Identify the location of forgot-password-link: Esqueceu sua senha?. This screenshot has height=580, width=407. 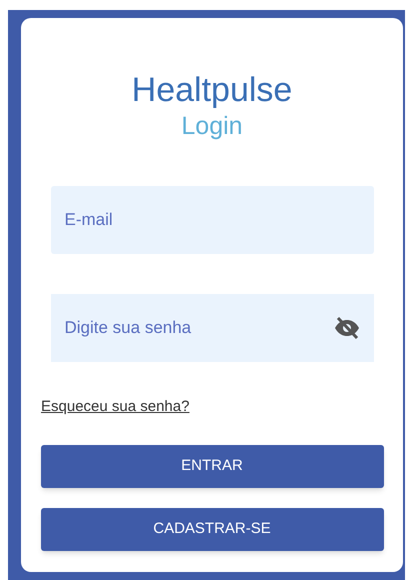
(115, 406).